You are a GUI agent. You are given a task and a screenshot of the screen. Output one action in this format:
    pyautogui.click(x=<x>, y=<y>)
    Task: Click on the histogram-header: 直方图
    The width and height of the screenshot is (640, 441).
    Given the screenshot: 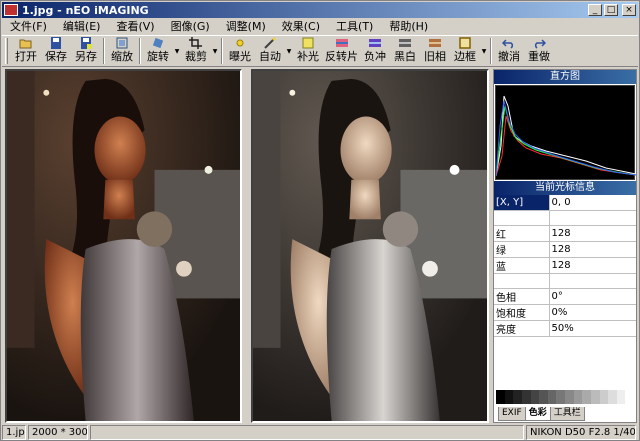 What is the action you would take?
    pyautogui.click(x=565, y=77)
    